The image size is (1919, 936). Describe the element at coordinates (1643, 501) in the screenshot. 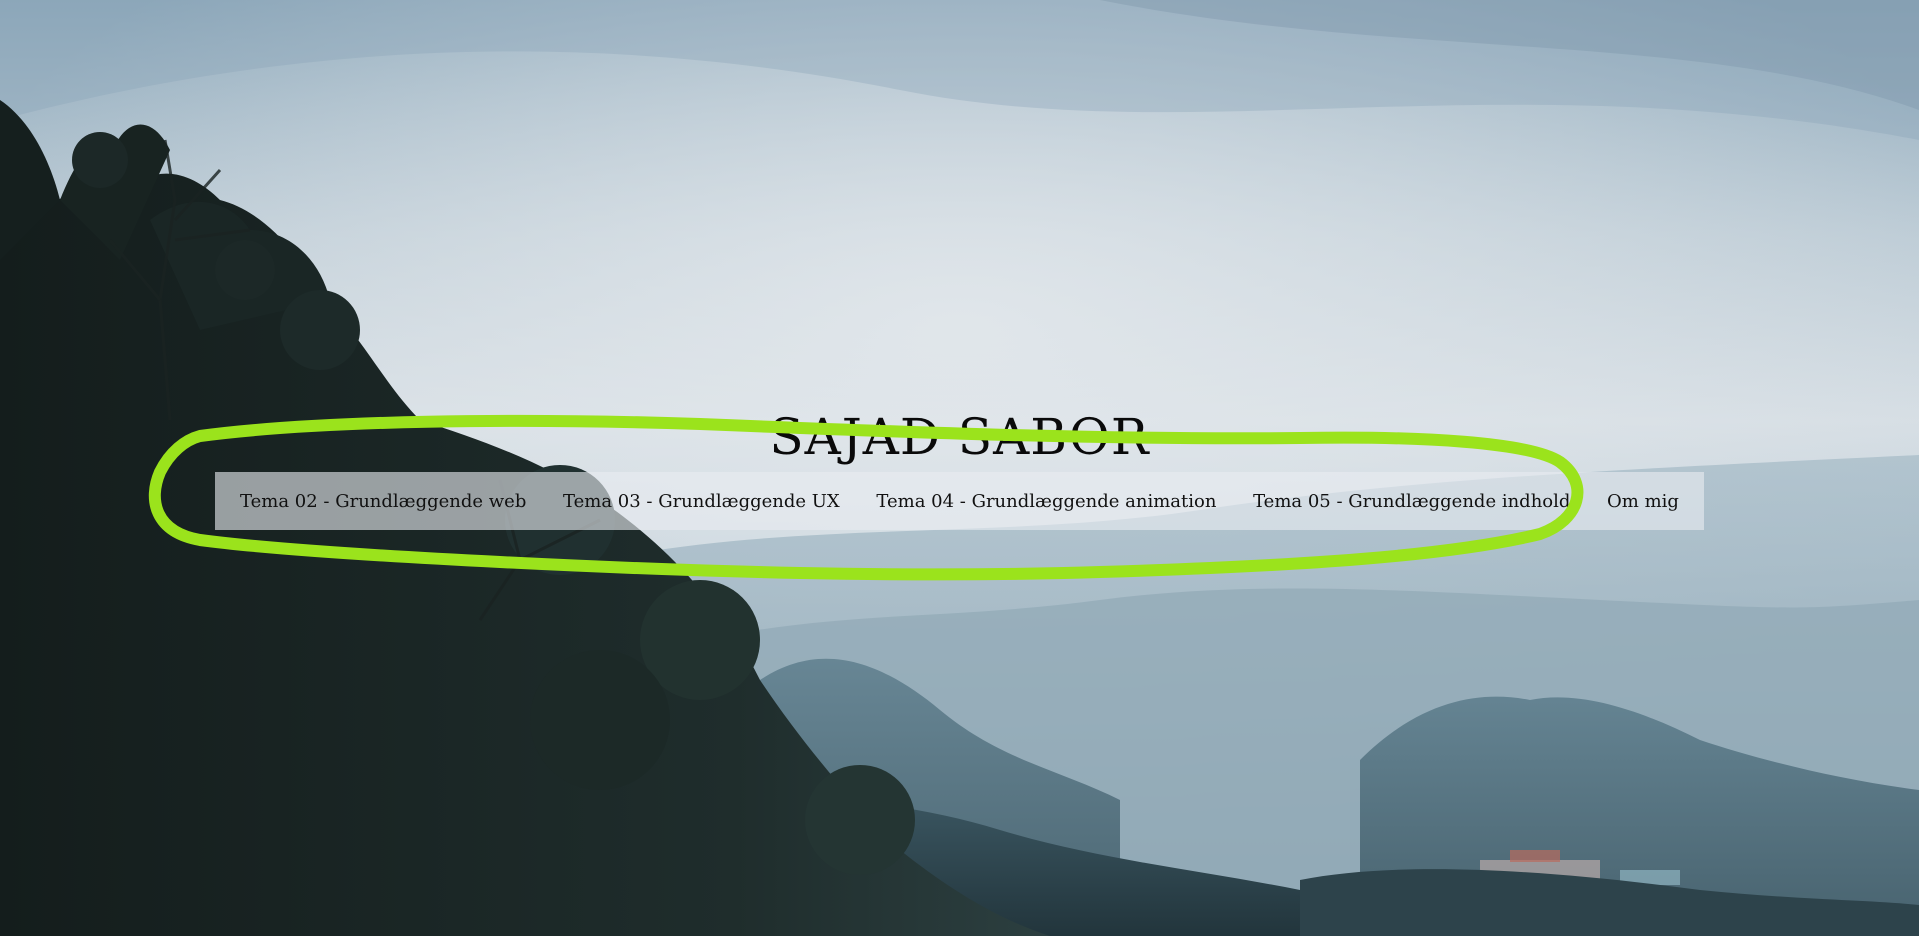

I see `nav-link-om-mig: Om mig` at that location.